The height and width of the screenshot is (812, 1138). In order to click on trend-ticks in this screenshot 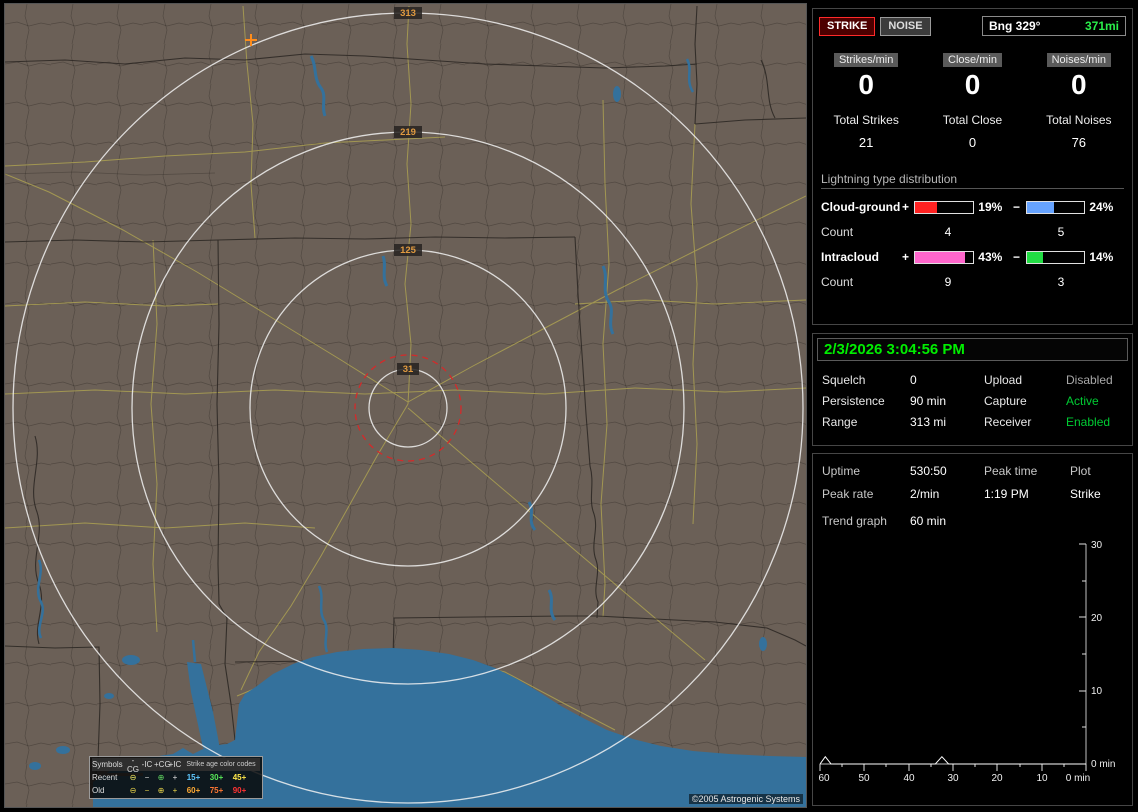, I will do `click(953, 657)`.